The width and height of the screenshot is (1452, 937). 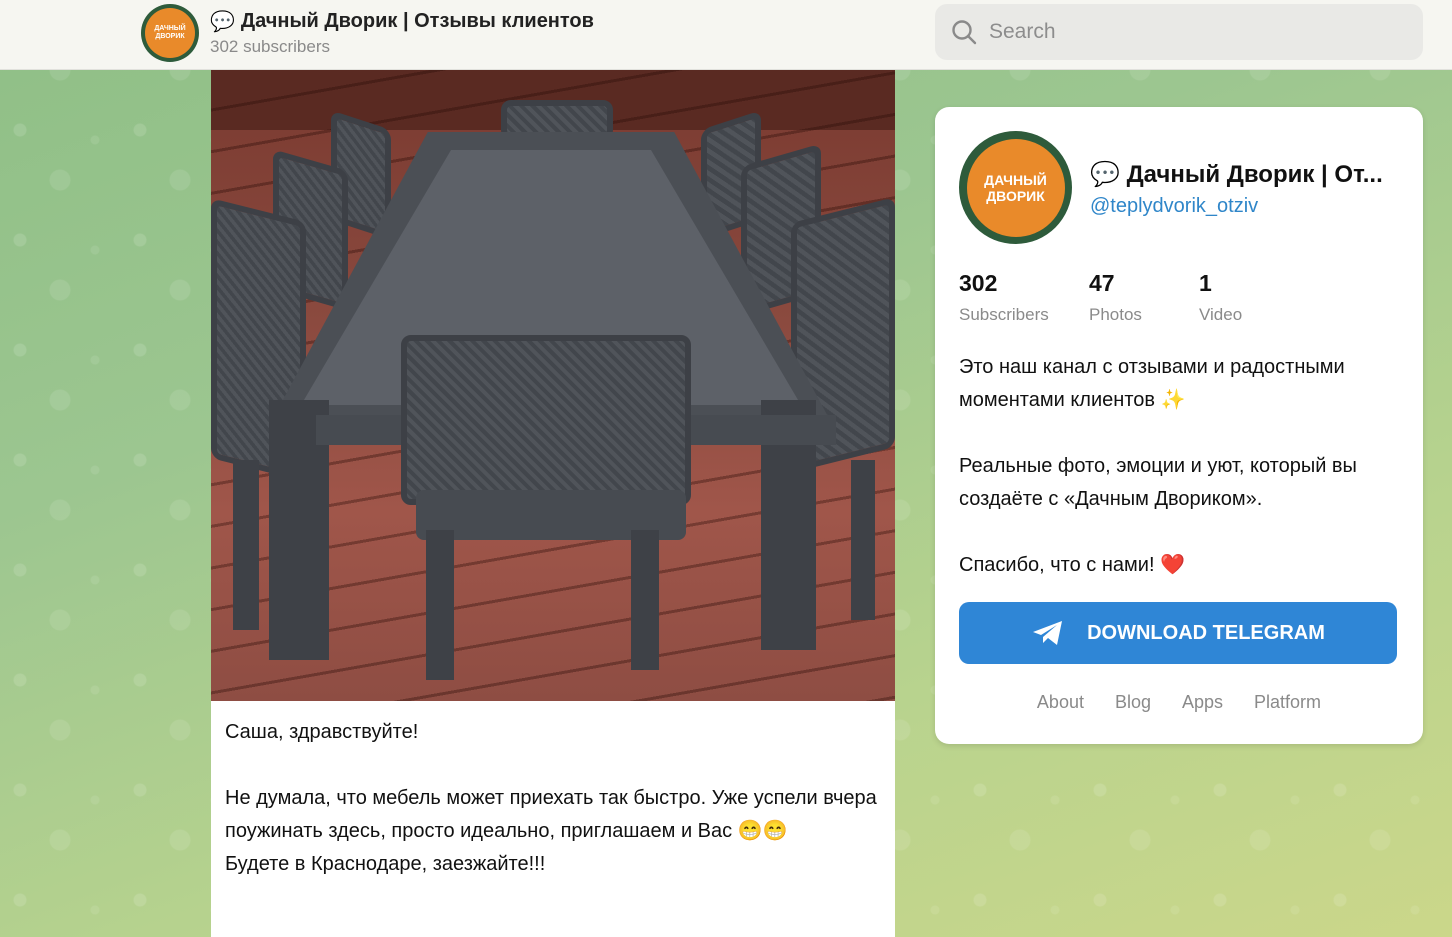 I want to click on telegram-plane-icon, so click(x=1048, y=633).